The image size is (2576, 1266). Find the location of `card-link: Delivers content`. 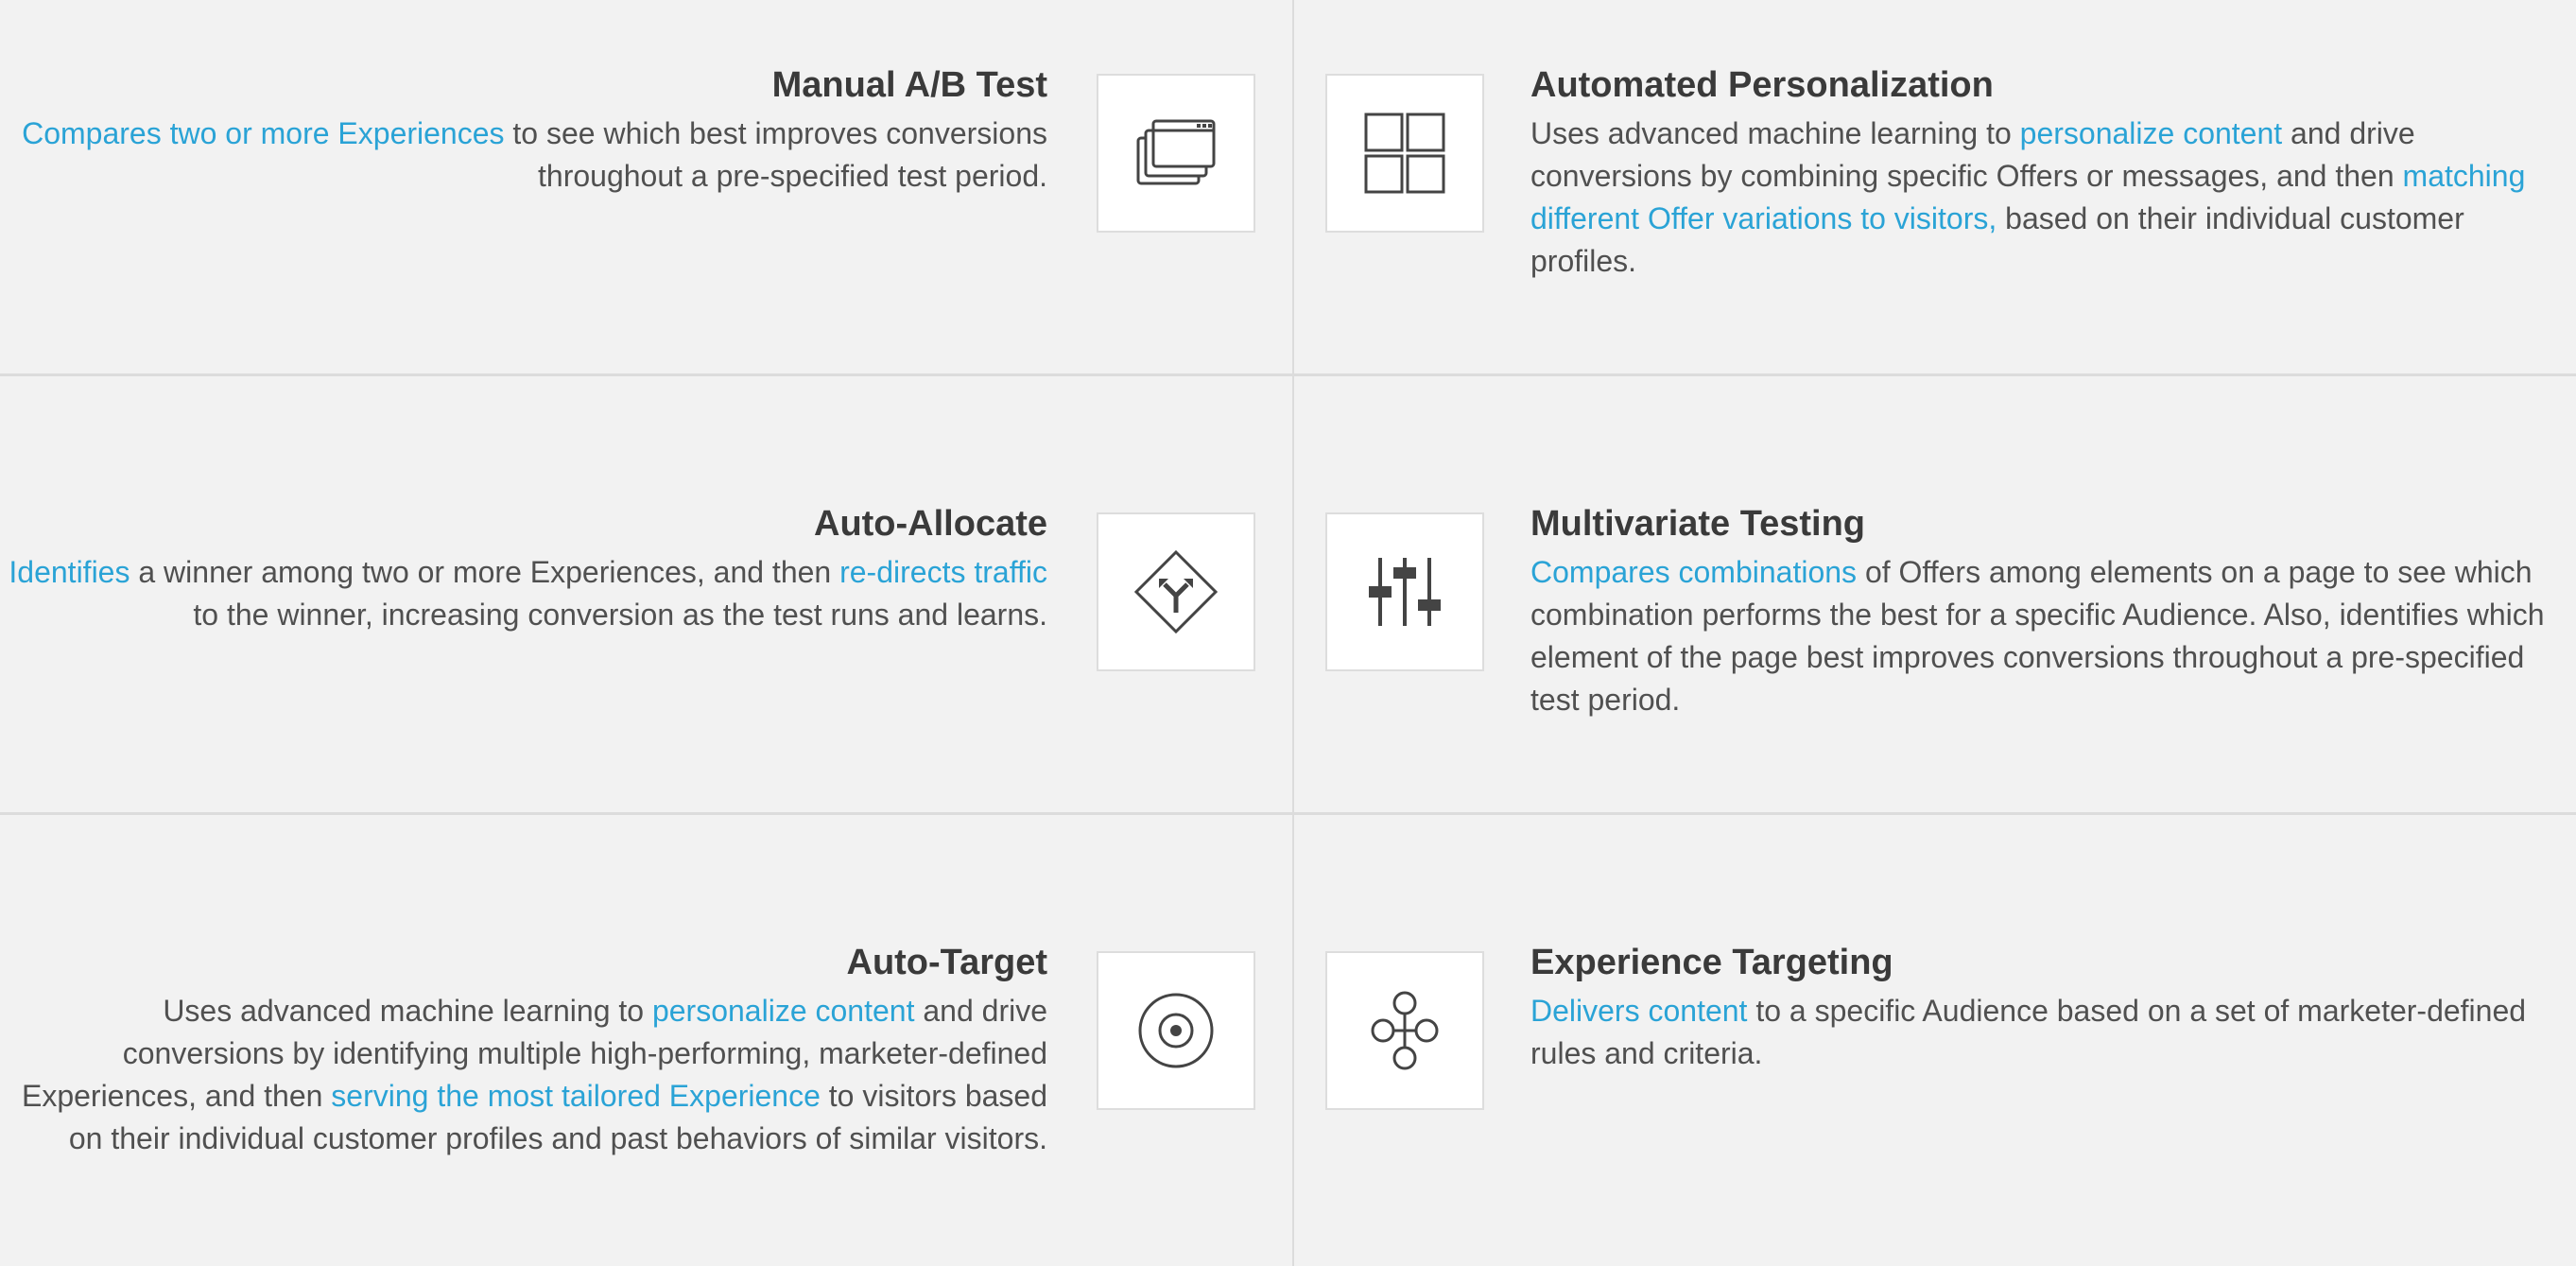

card-link: Delivers content is located at coordinates (1639, 1011).